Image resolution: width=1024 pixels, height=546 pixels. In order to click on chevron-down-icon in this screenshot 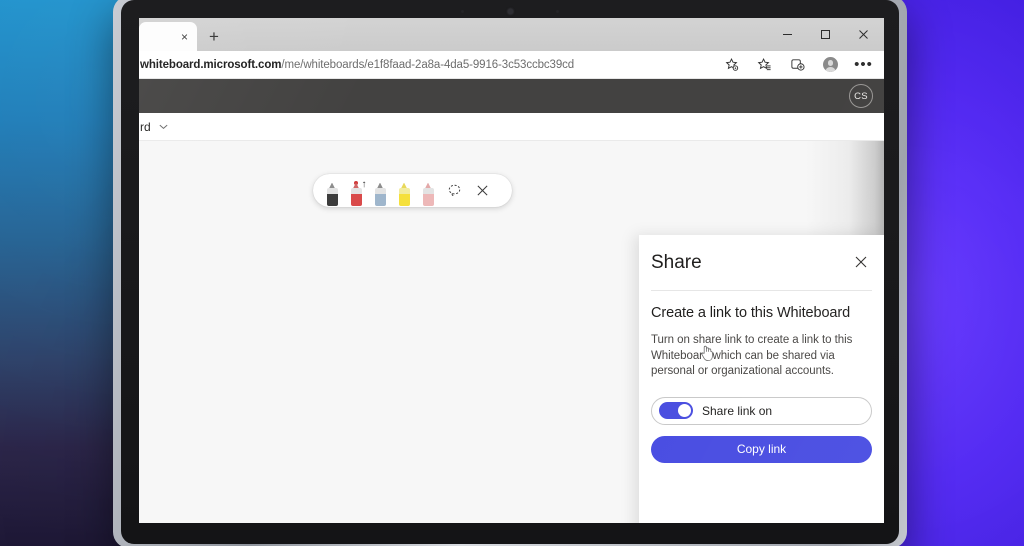, I will do `click(163, 126)`.